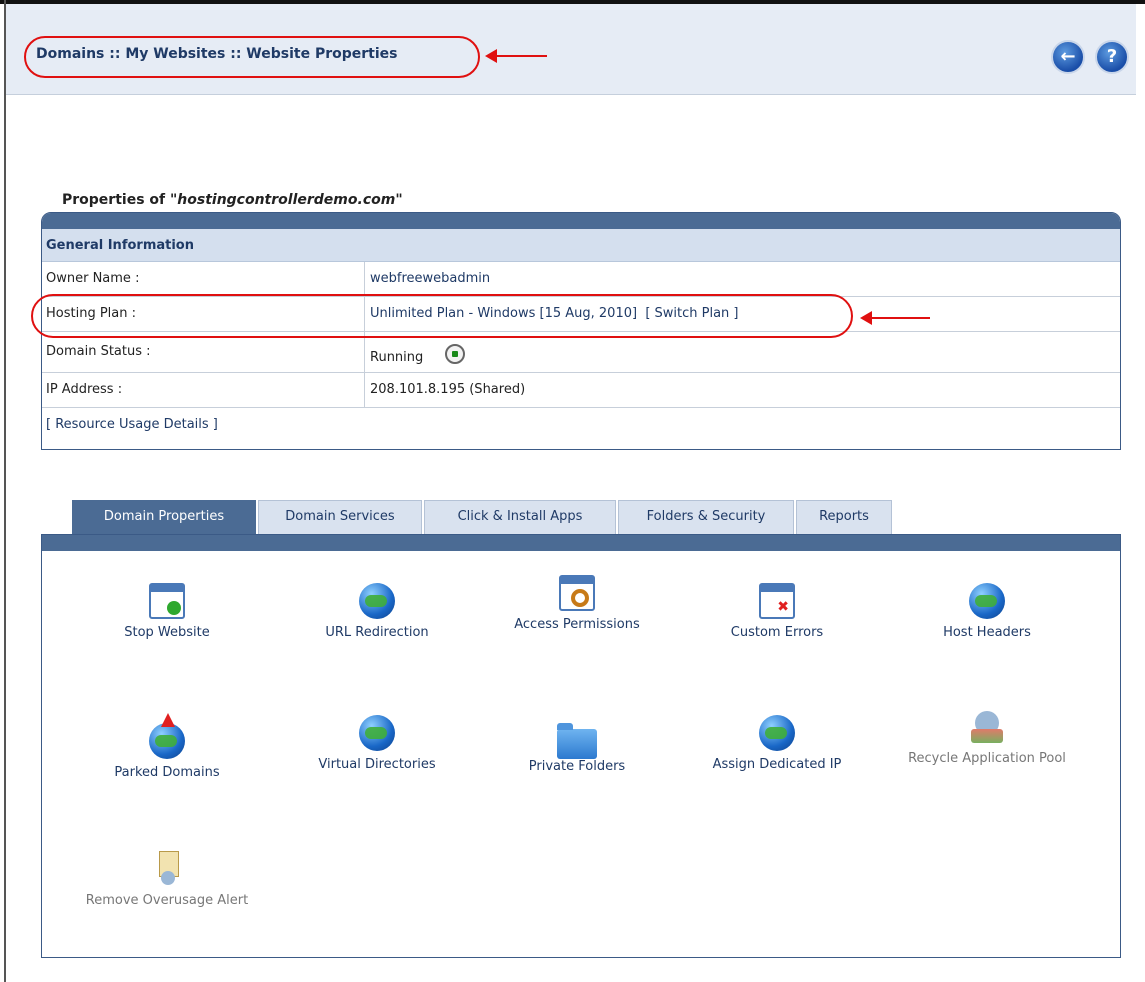  I want to click on section-header: General Information, so click(581, 245).